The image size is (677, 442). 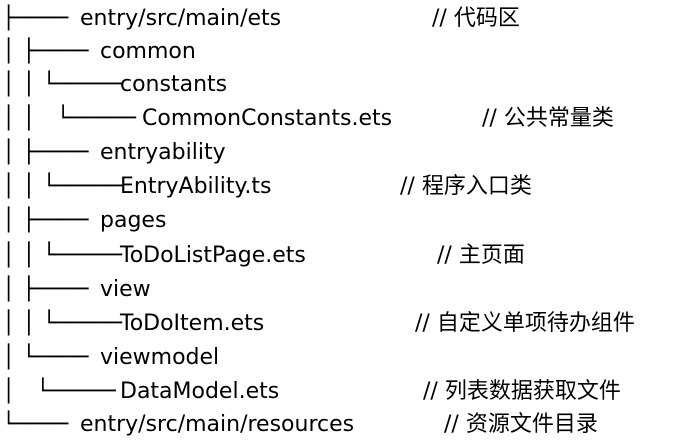 What do you see at coordinates (338, 19) in the screenshot?
I see `tree-row-ets: ├──── entry/src/main/ets // 代码区` at bounding box center [338, 19].